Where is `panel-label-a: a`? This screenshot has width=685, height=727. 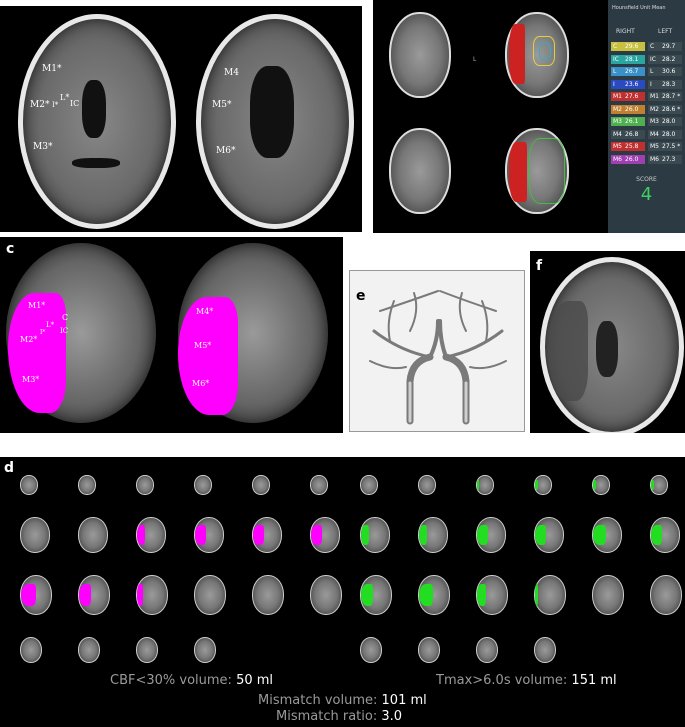
panel-label-a: a is located at coordinates (11, 21).